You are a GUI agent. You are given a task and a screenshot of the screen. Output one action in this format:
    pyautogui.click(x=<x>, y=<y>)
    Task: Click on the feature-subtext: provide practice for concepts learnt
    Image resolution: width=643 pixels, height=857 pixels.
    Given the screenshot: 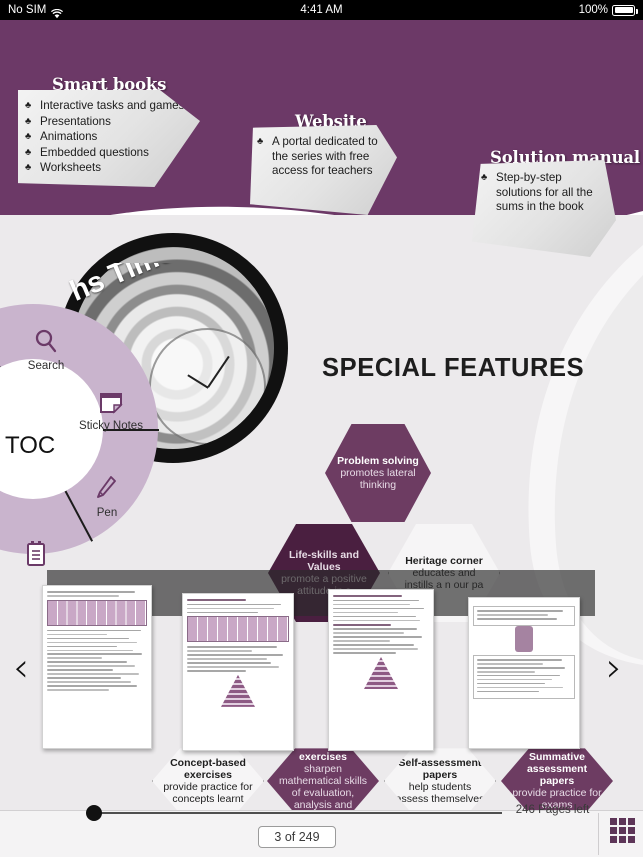 What is the action you would take?
    pyautogui.click(x=208, y=793)
    